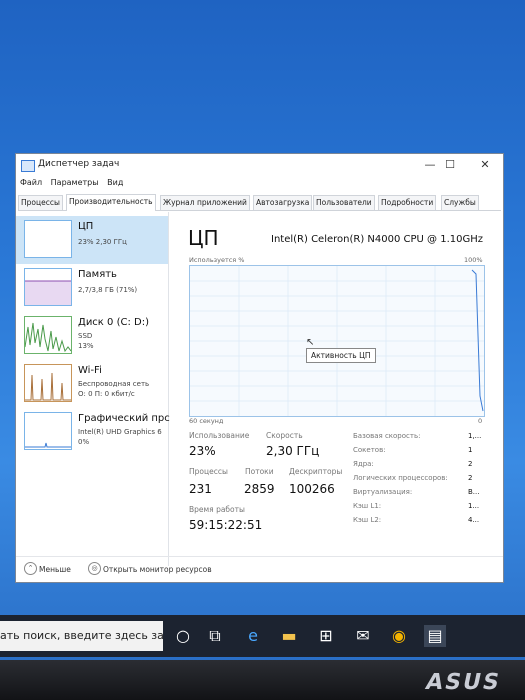  What do you see at coordinates (407, 202) in the screenshot?
I see `tab-details: Подробности` at bounding box center [407, 202].